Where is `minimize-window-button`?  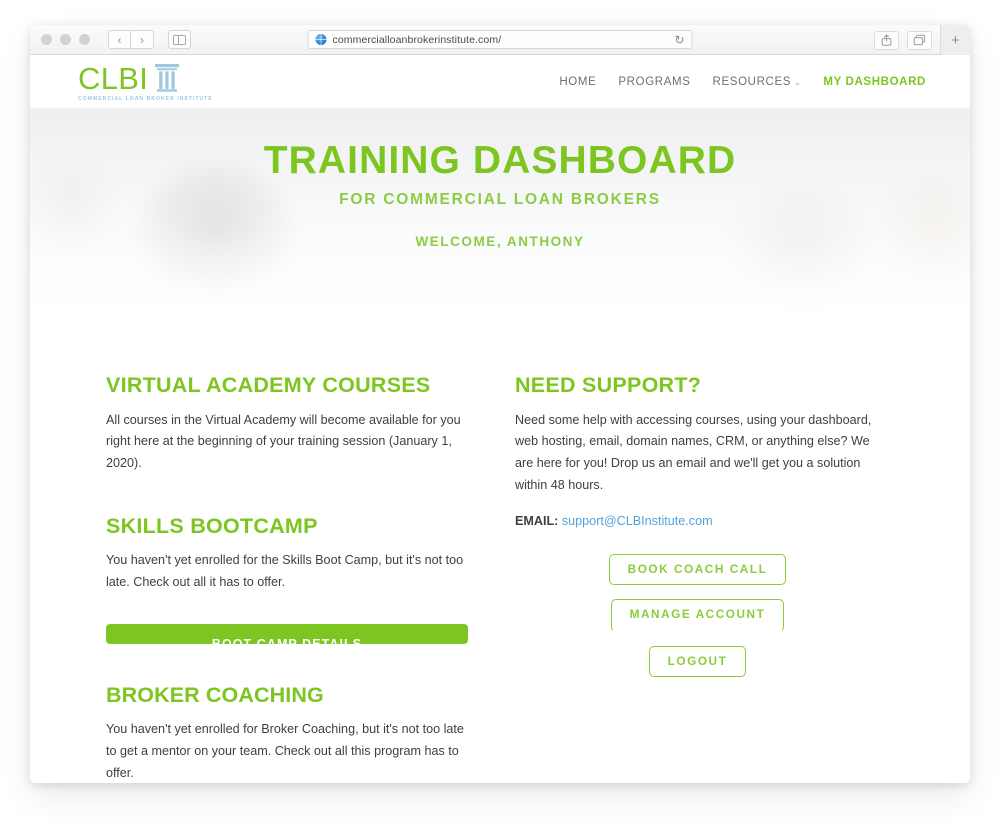 minimize-window-button is located at coordinates (65, 39).